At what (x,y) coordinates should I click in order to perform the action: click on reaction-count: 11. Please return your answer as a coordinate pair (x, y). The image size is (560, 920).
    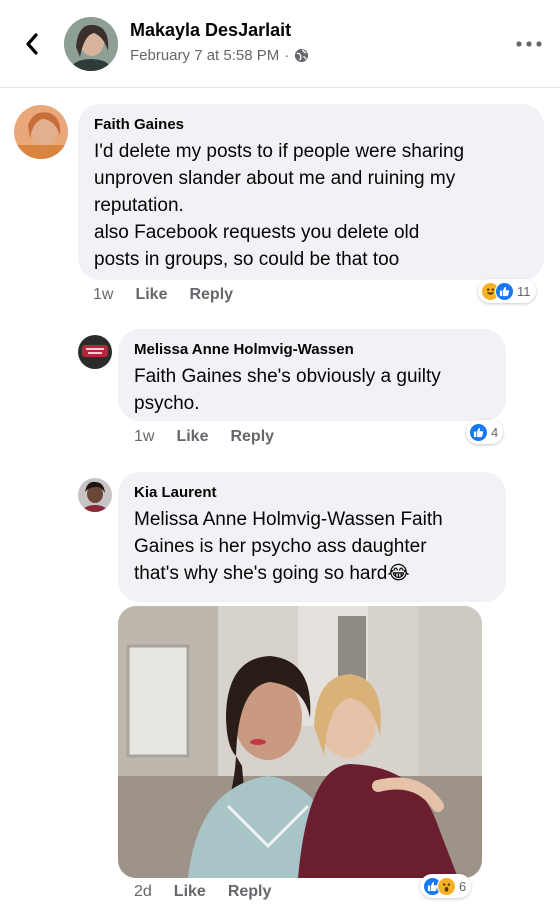
    Looking at the image, I should click on (524, 291).